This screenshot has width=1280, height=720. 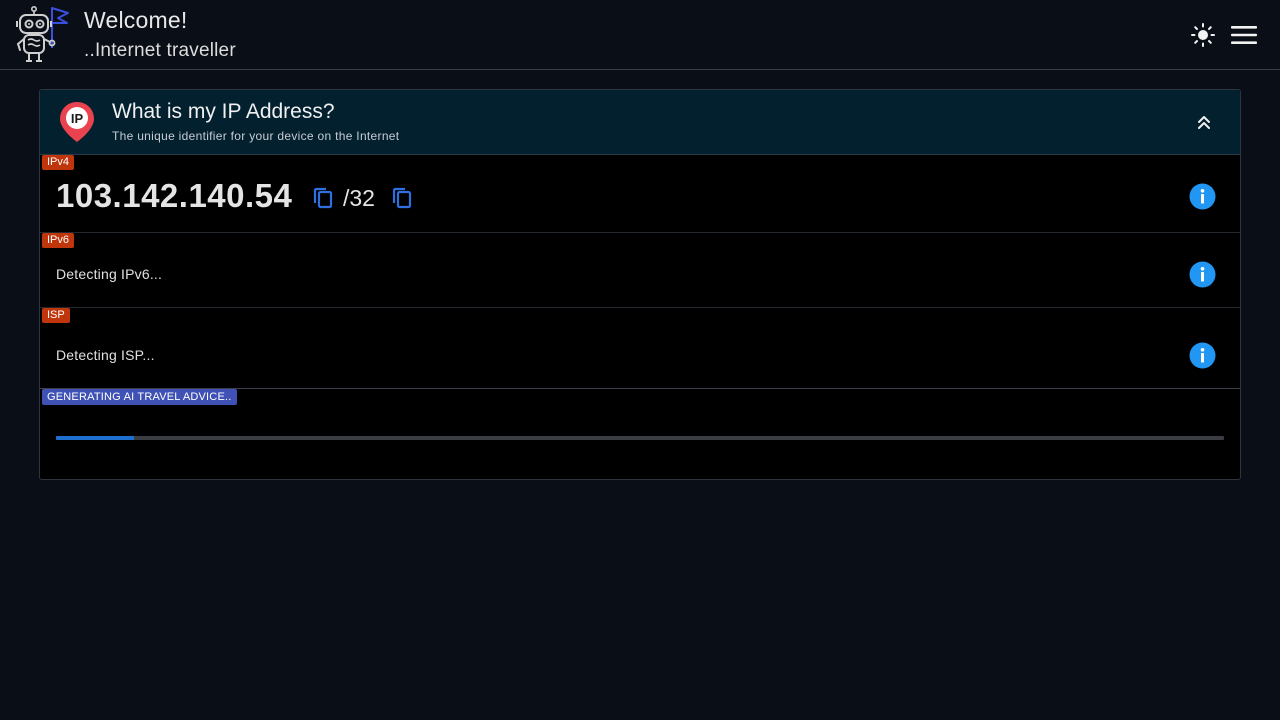 I want to click on ipv6-badge: IPv6, so click(x=58, y=240).